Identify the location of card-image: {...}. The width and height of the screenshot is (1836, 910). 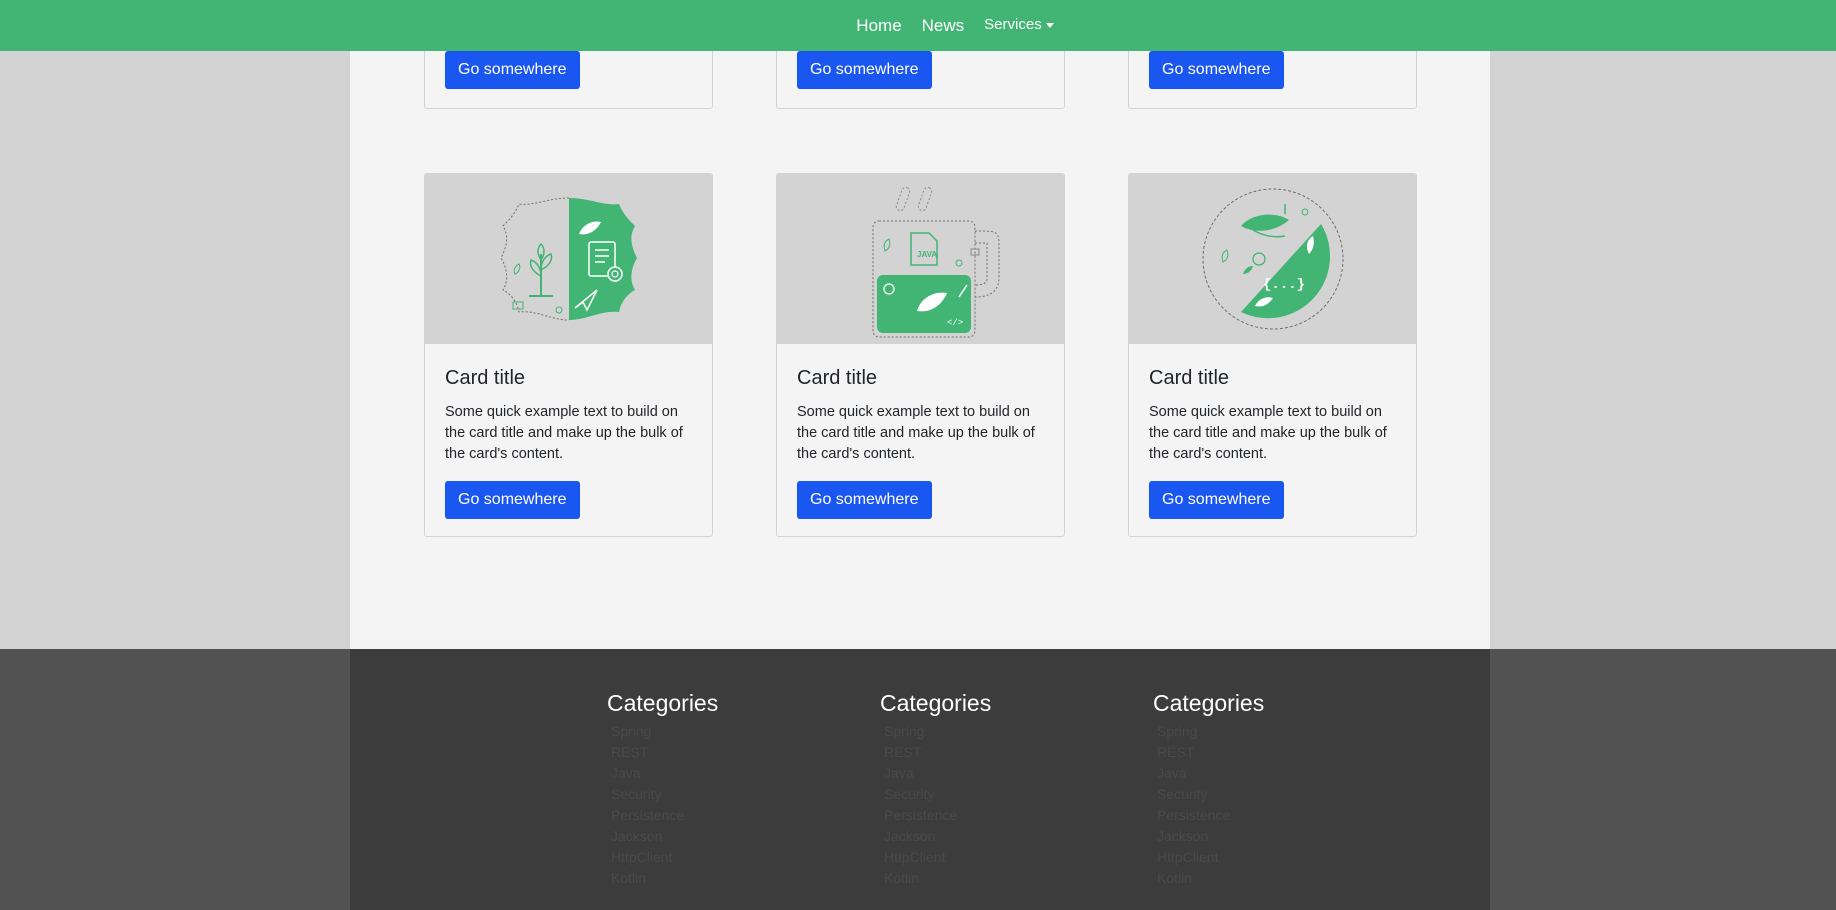
(1272, 259).